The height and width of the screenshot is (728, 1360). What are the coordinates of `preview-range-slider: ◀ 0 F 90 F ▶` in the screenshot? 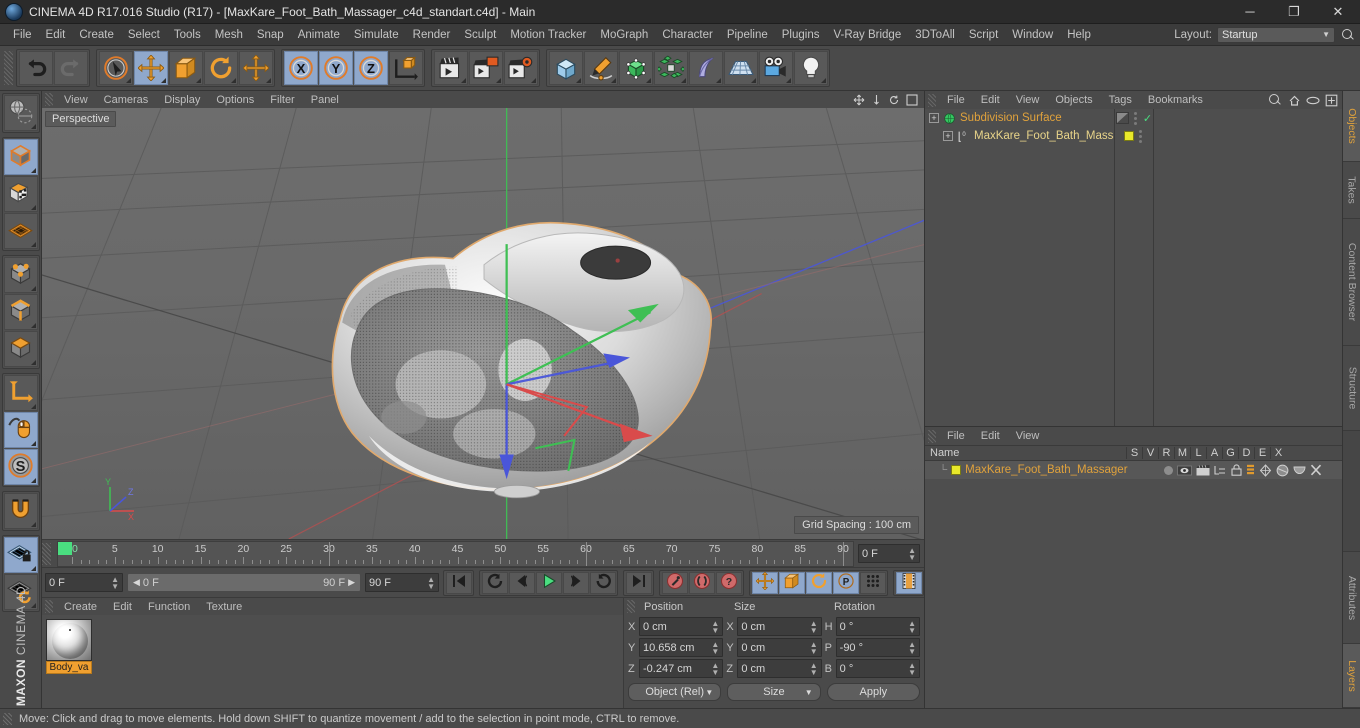 It's located at (244, 582).